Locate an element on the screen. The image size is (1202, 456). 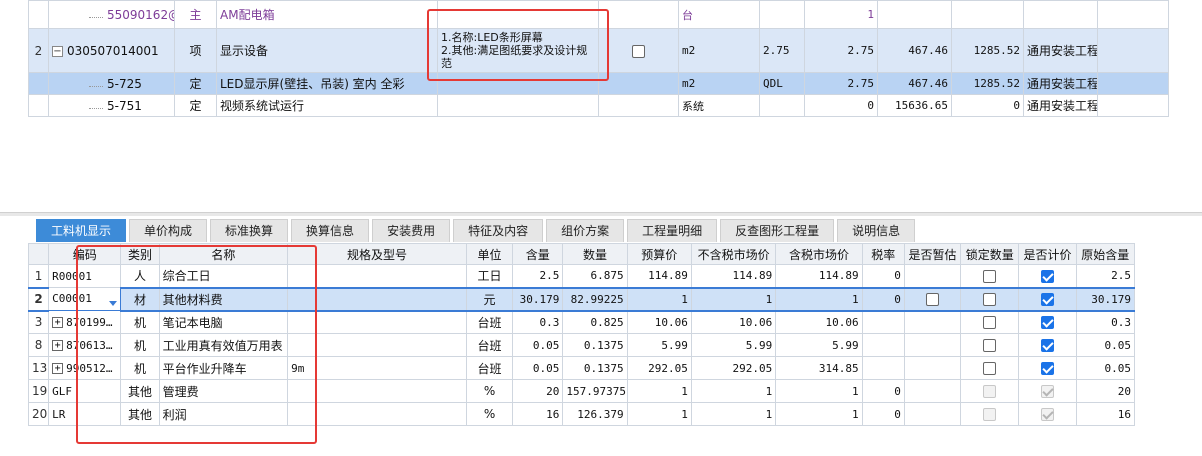
resource-code: GLF is located at coordinates (85, 391).